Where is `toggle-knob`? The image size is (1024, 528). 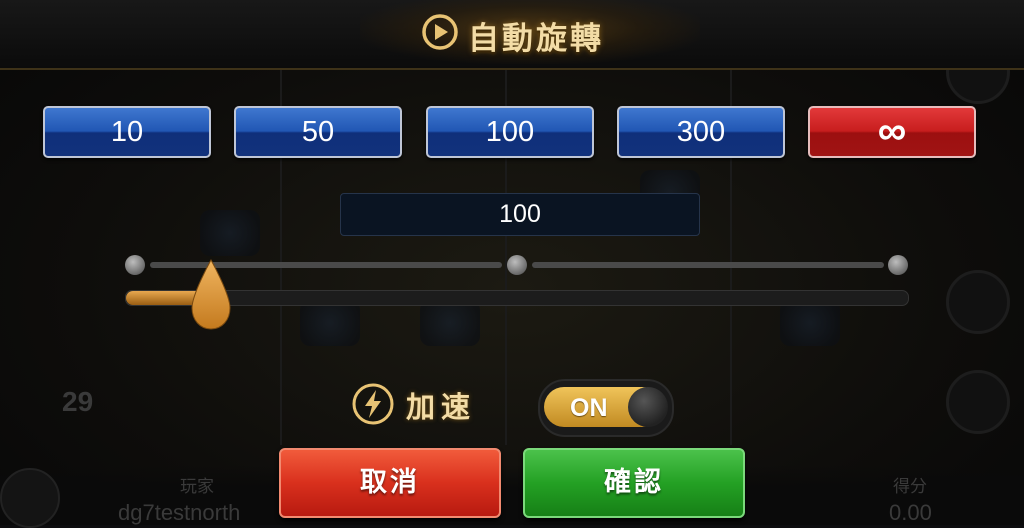 toggle-knob is located at coordinates (648, 407).